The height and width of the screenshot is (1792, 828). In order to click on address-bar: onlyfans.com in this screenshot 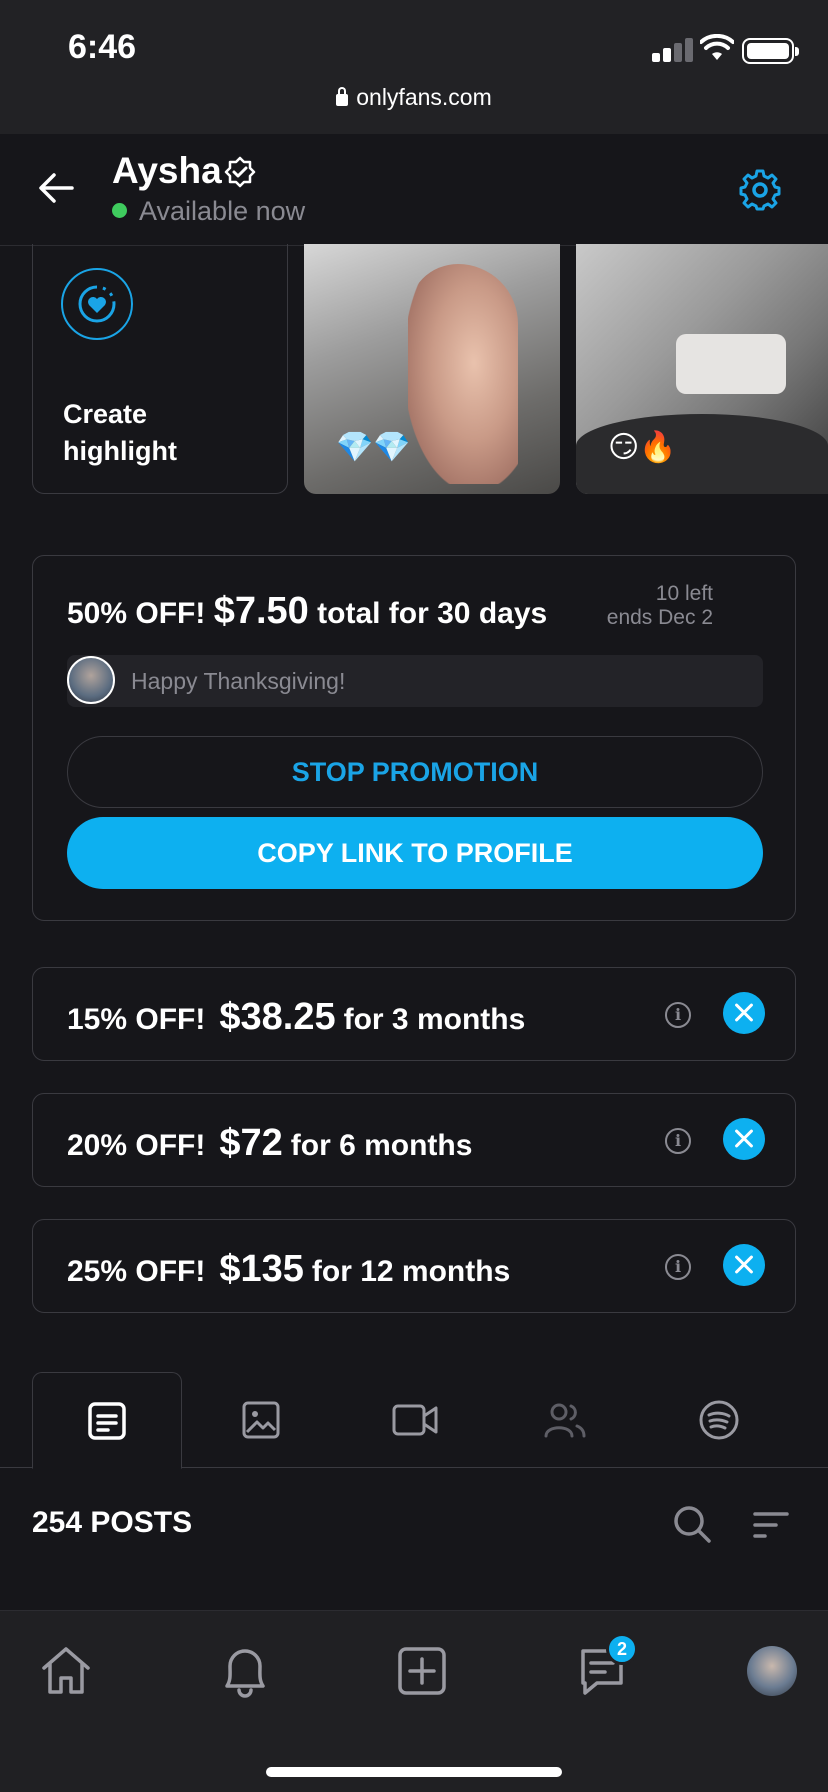, I will do `click(414, 97)`.